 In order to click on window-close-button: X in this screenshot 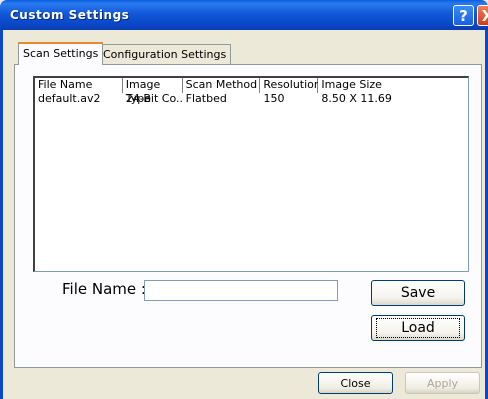, I will do `click(482, 15)`.